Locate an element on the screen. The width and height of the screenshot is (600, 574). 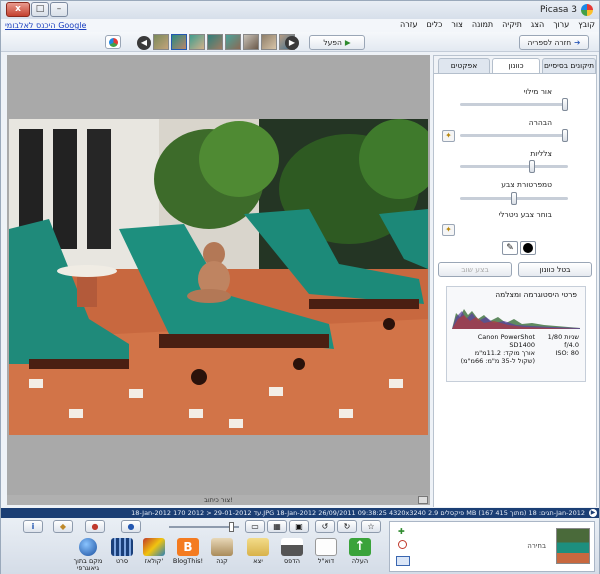
auto-color-wand-icon: ✦ is located at coordinates (448, 230).